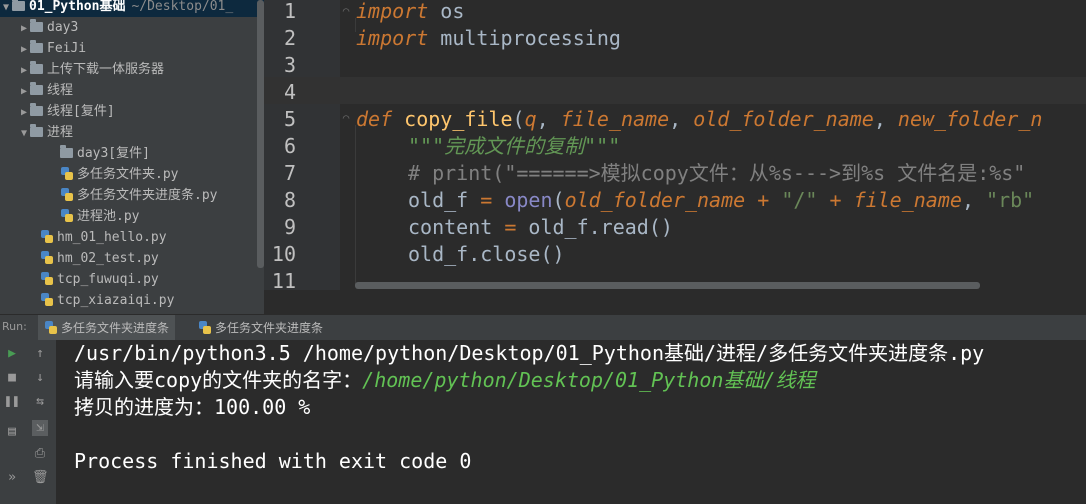 This screenshot has height=504, width=1086. I want to click on code-text: old_f.close(), so click(486, 254).